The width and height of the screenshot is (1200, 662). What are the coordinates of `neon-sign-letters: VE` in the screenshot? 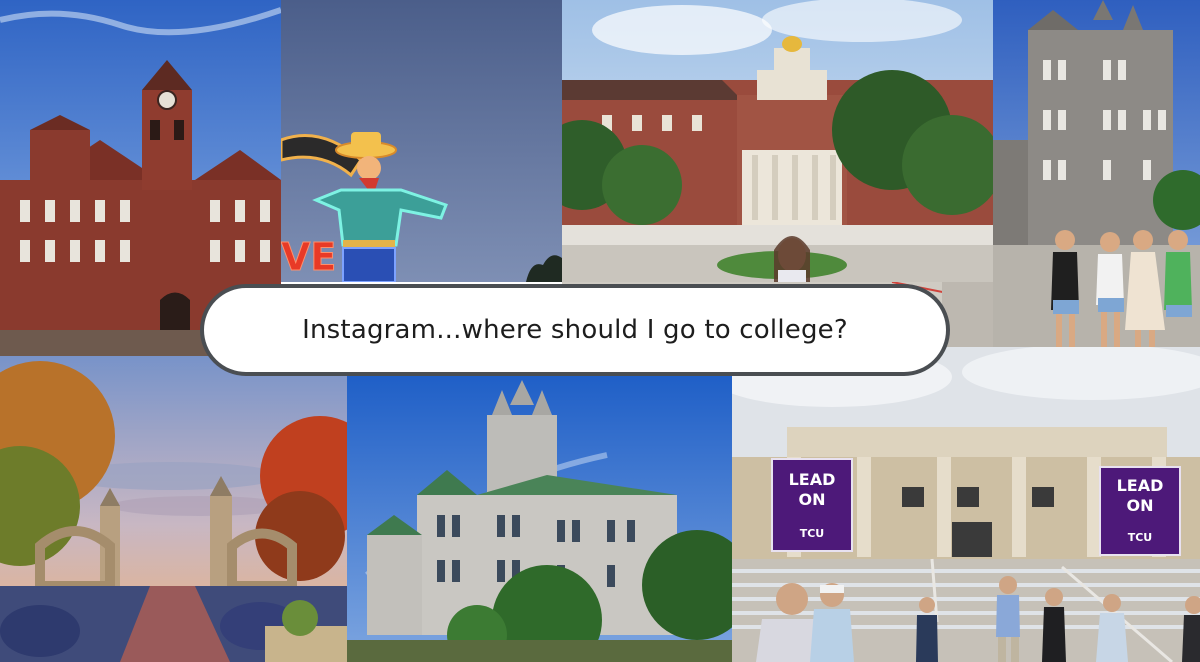 It's located at (308, 257).